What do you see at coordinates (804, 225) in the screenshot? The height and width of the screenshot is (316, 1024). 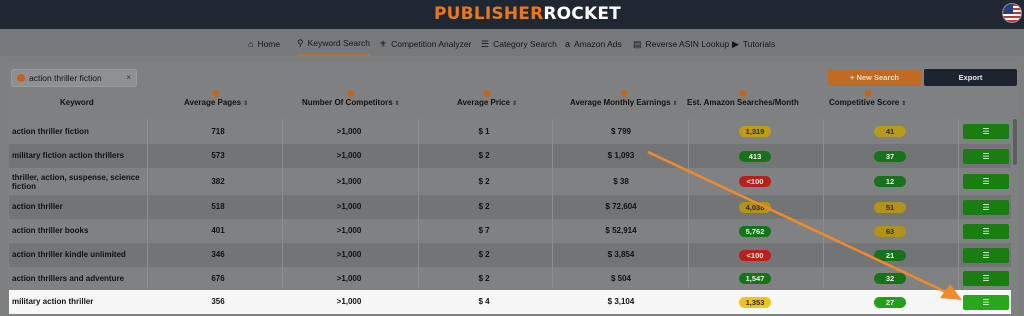 I see `annotation-arrow` at bounding box center [804, 225].